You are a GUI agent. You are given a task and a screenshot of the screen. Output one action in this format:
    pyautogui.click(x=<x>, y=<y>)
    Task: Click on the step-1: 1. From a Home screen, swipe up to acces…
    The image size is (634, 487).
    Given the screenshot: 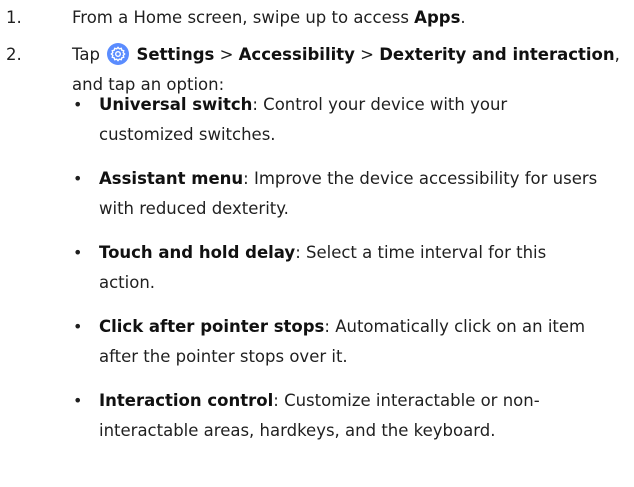 What is the action you would take?
    pyautogui.click(x=317, y=18)
    